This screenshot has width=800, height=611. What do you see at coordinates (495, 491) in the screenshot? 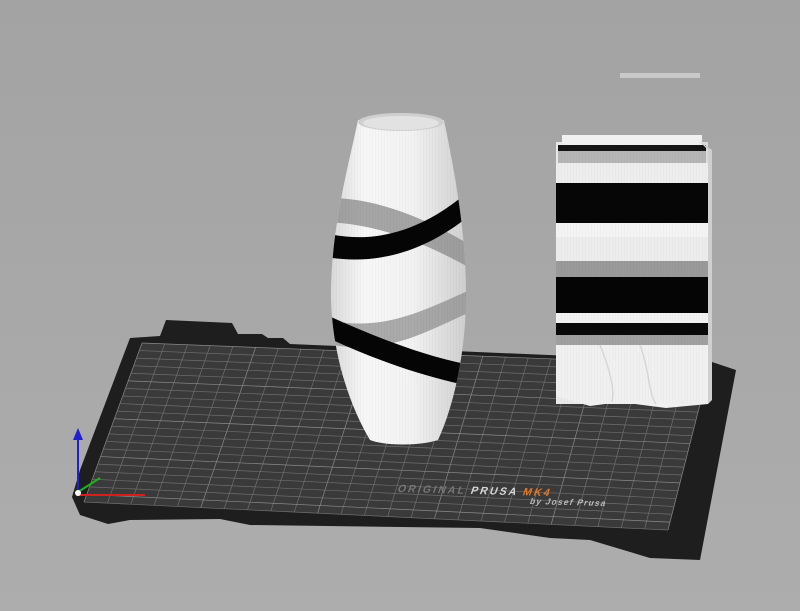
I see `brand-name: PRUSA` at bounding box center [495, 491].